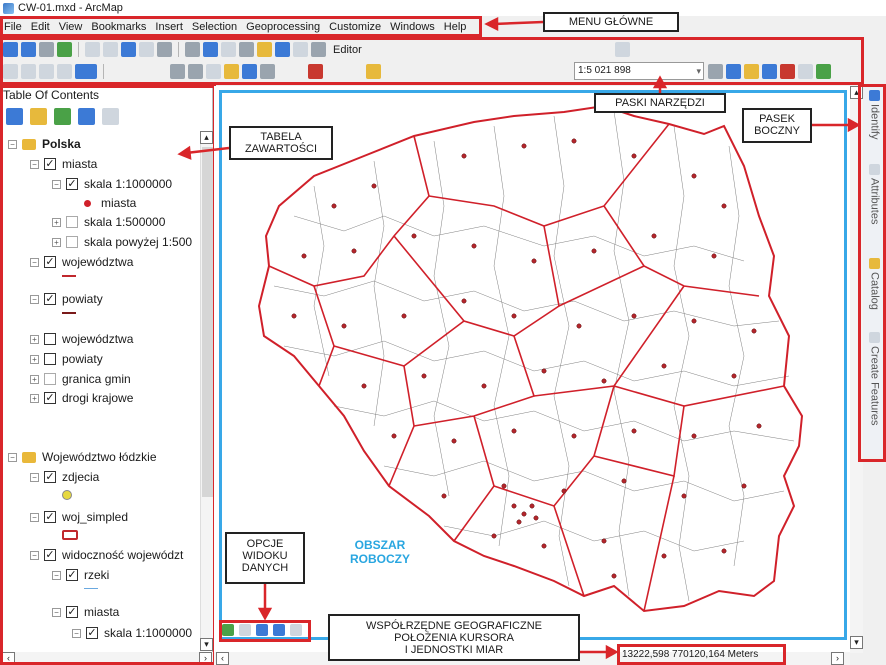 The width and height of the screenshot is (886, 665). I want to click on georef-icon, so click(86, 71).